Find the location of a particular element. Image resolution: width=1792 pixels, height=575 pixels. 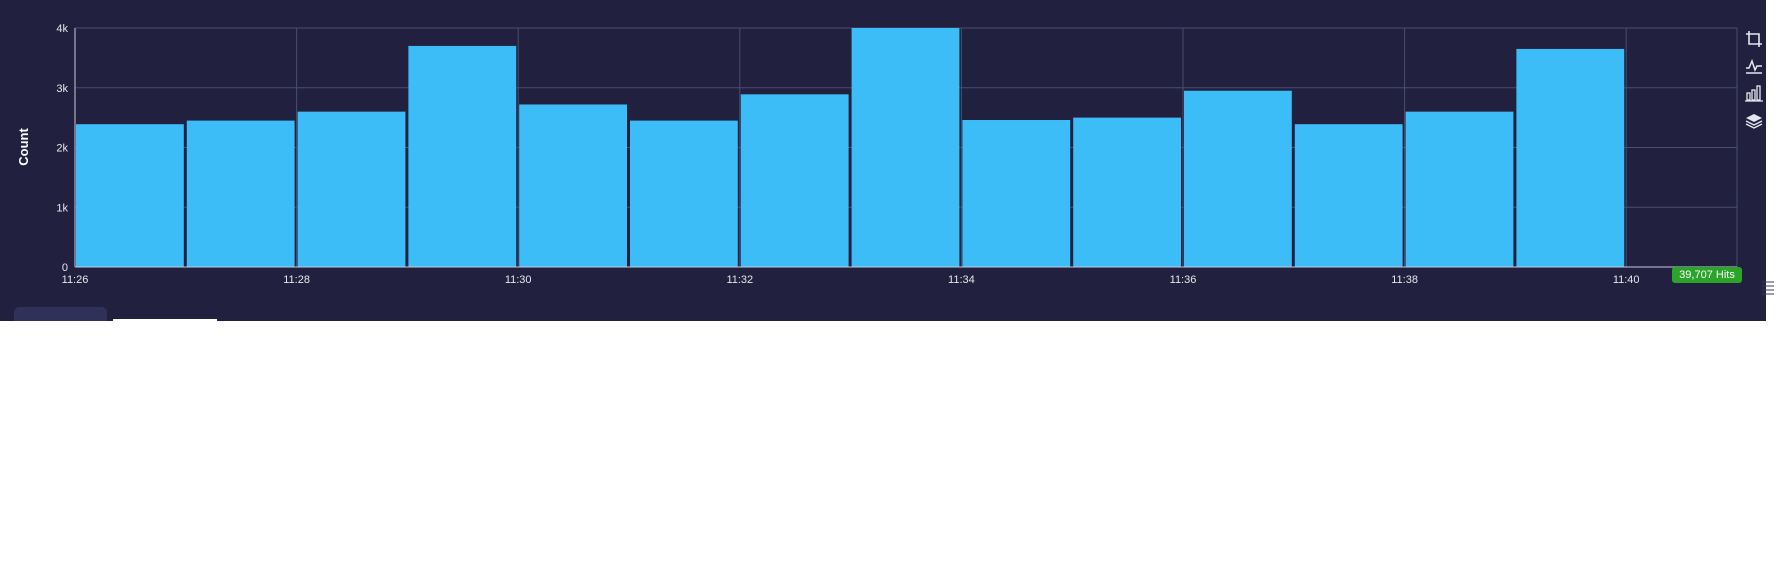

hits-count-badge: 39,707 Hits is located at coordinates (1707, 275).